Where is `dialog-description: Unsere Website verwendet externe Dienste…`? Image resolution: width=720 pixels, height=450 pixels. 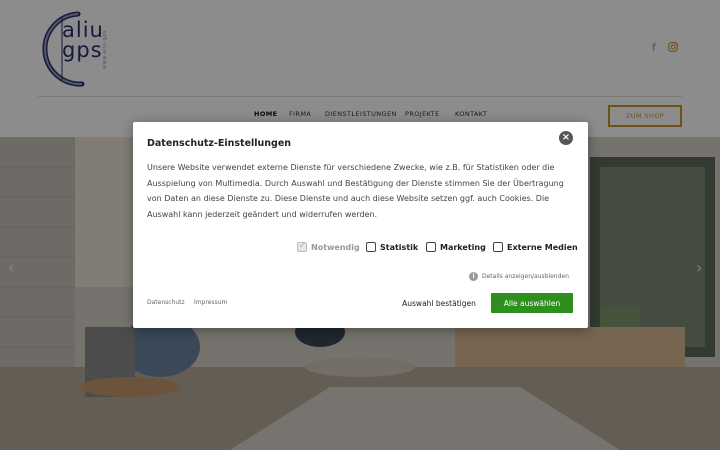 dialog-description: Unsere Website verwendet externe Dienste… is located at coordinates (355, 191).